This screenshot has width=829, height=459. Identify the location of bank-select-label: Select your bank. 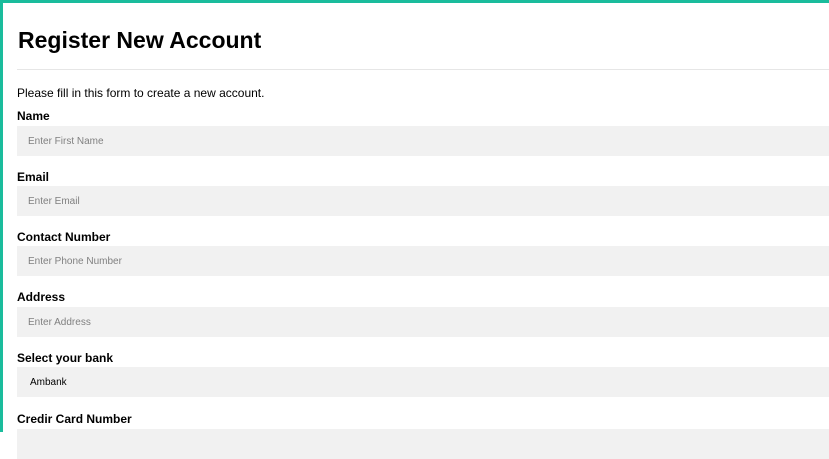
(65, 358).